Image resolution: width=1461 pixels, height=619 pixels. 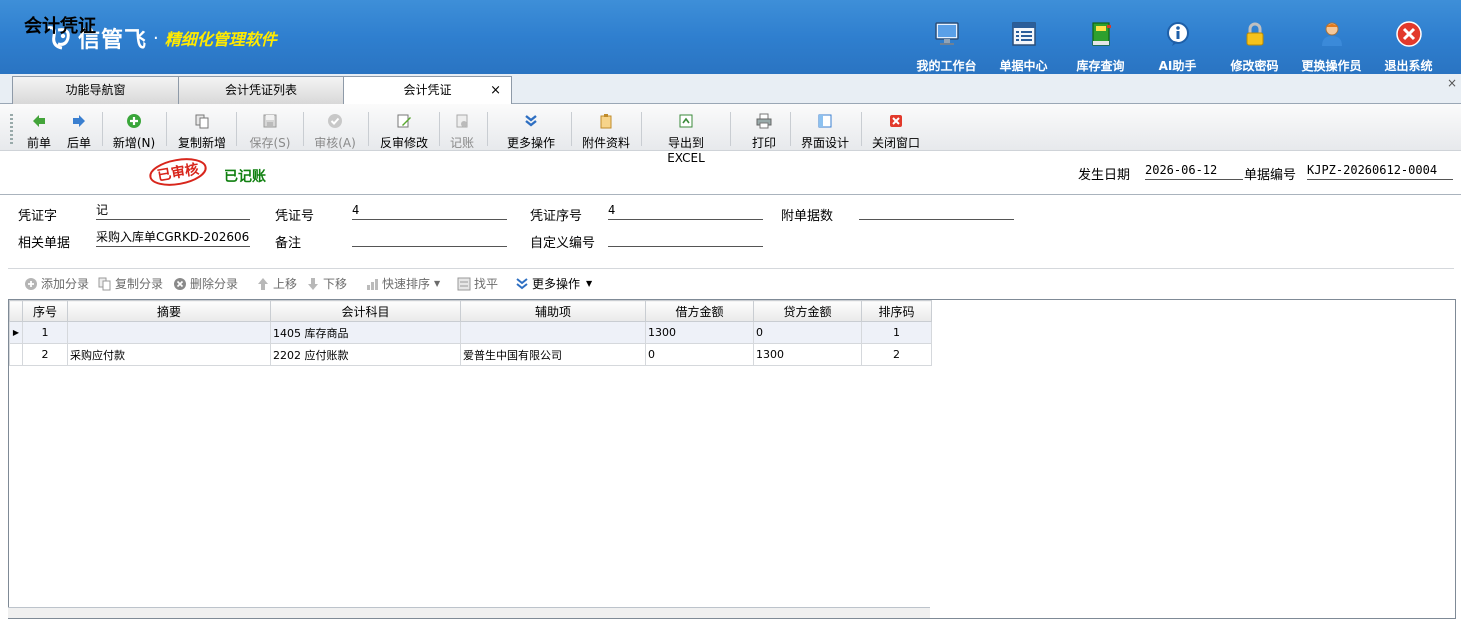 What do you see at coordinates (429, 238) in the screenshot?
I see `remark-field` at bounding box center [429, 238].